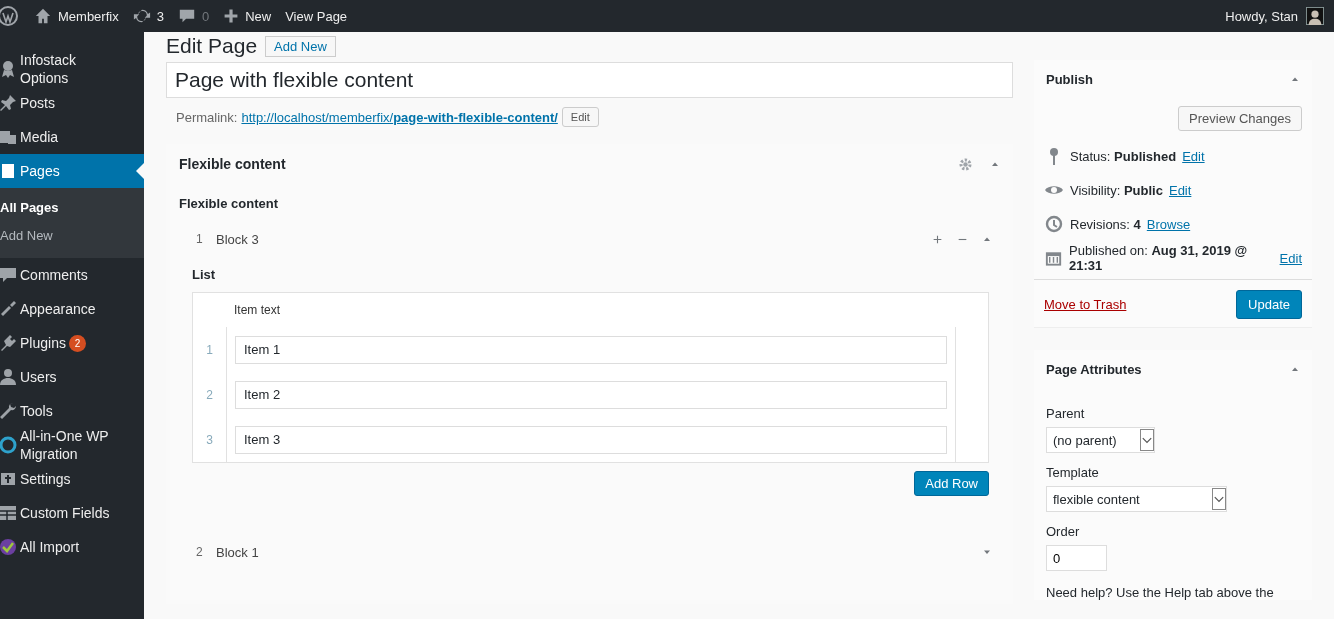 Image resolution: width=1334 pixels, height=619 pixels. I want to click on menu-item: Appearance, so click(72, 309).